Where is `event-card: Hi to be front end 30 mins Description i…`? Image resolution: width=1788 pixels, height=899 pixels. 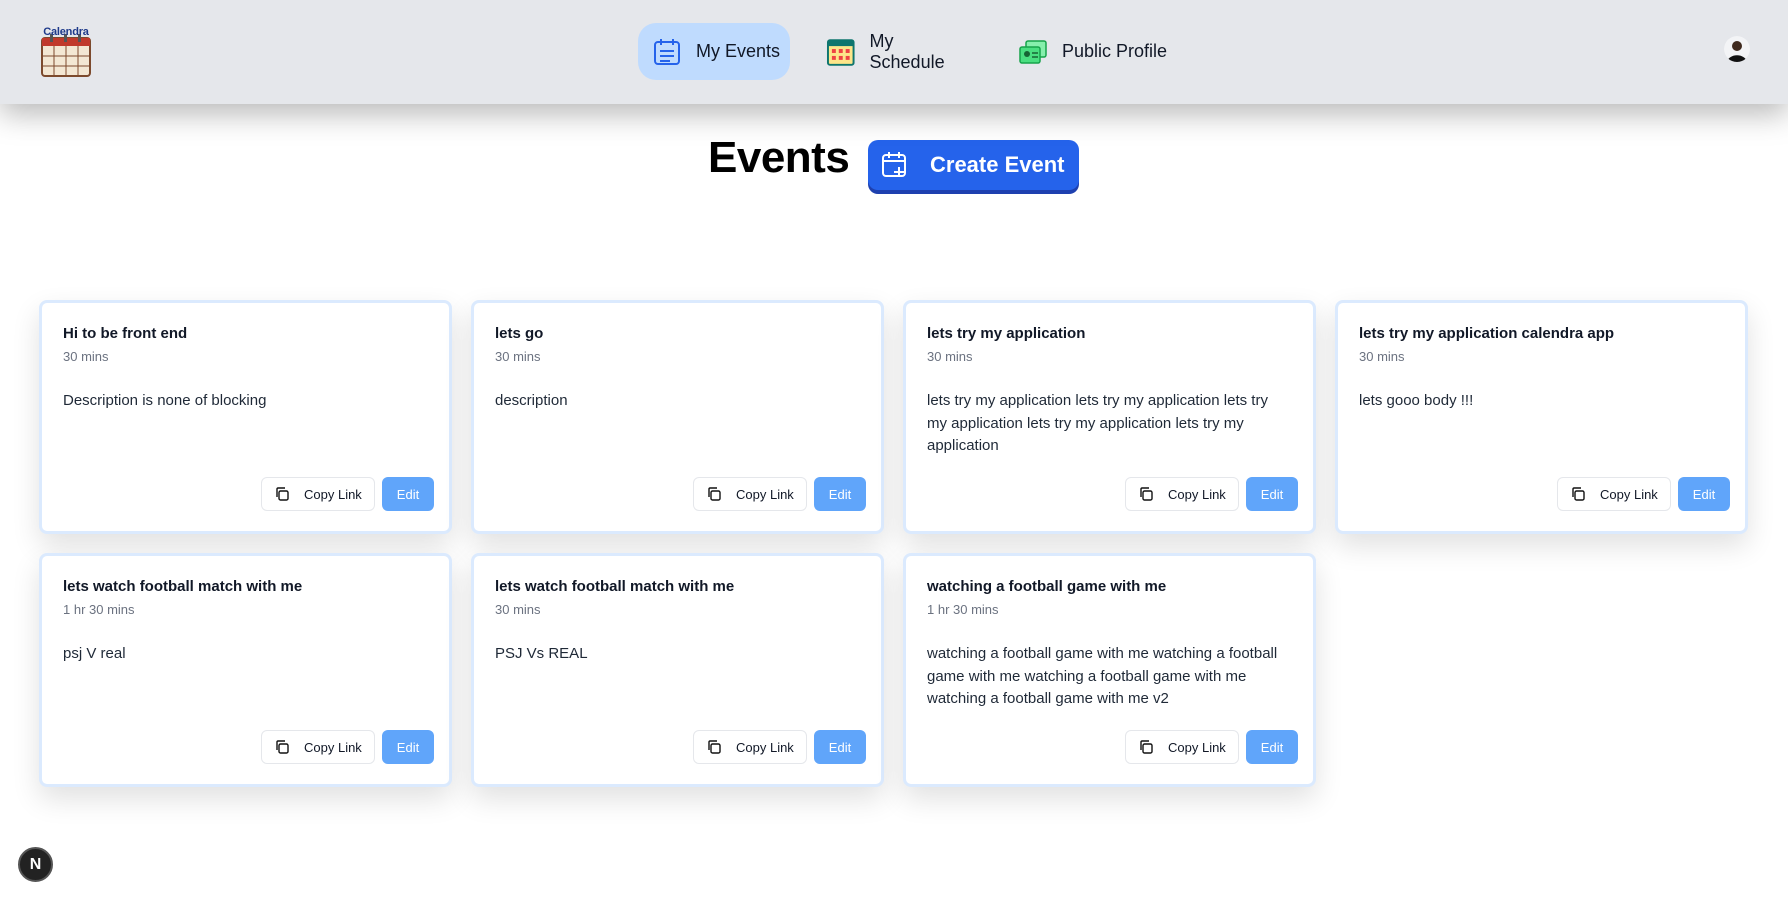
event-card: Hi to be front end 30 mins Description i… is located at coordinates (245, 417).